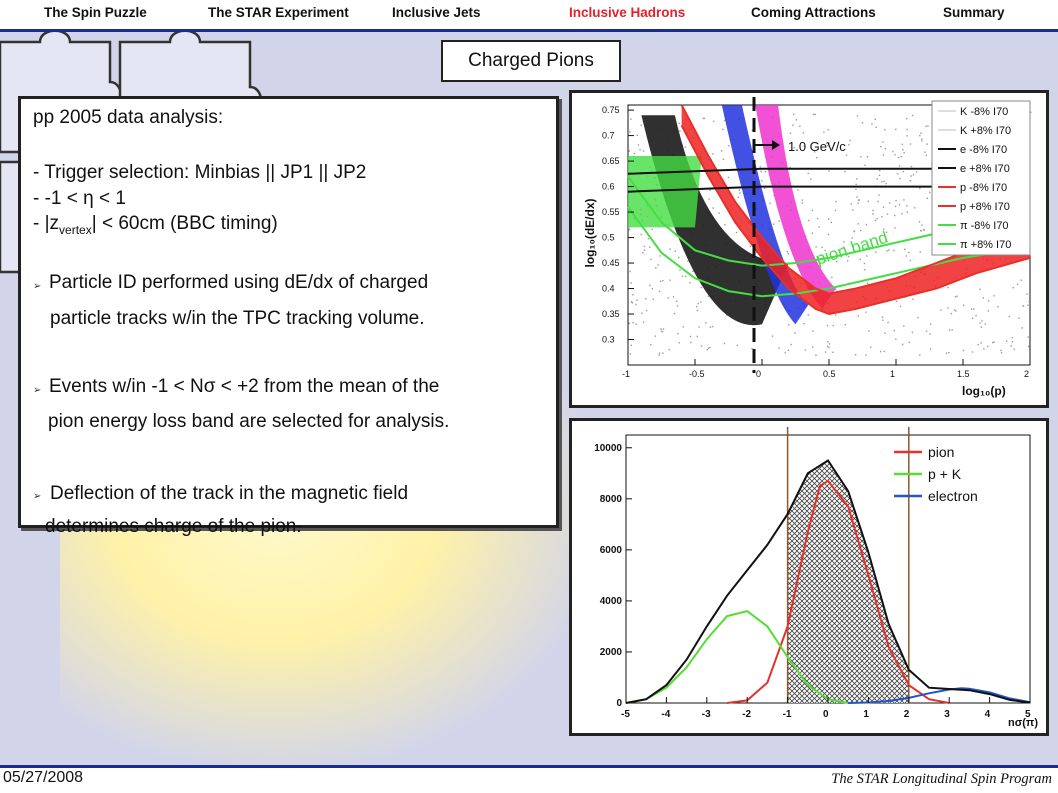  What do you see at coordinates (829, 374) in the screenshot?
I see `x-tick-label: 0.5` at bounding box center [829, 374].